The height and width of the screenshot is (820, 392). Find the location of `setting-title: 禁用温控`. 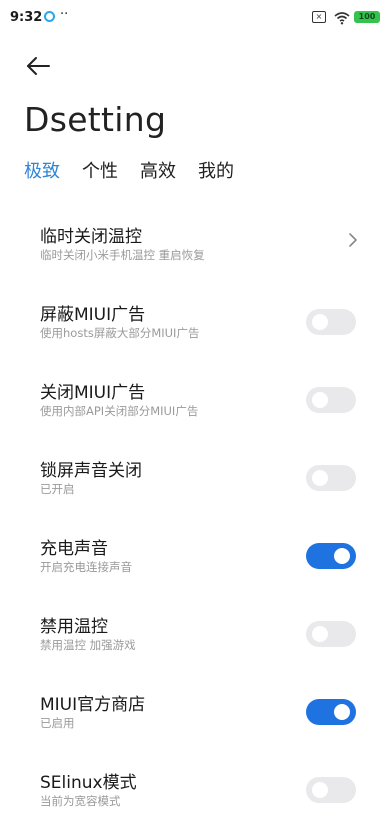

setting-title: 禁用温控 is located at coordinates (74, 627).